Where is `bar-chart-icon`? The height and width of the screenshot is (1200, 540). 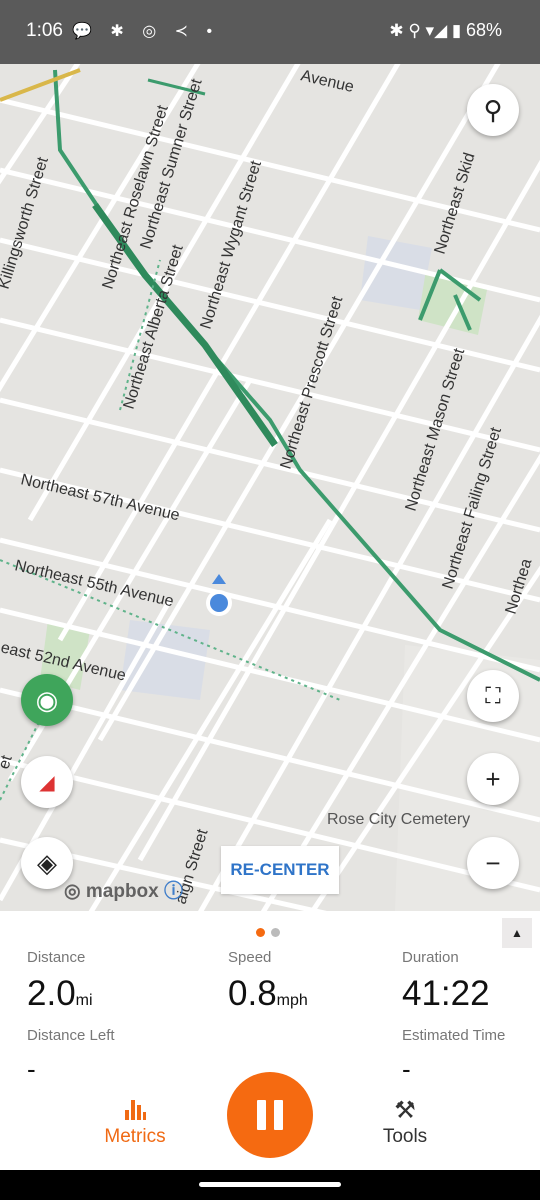
bar-chart-icon is located at coordinates (135, 1111).